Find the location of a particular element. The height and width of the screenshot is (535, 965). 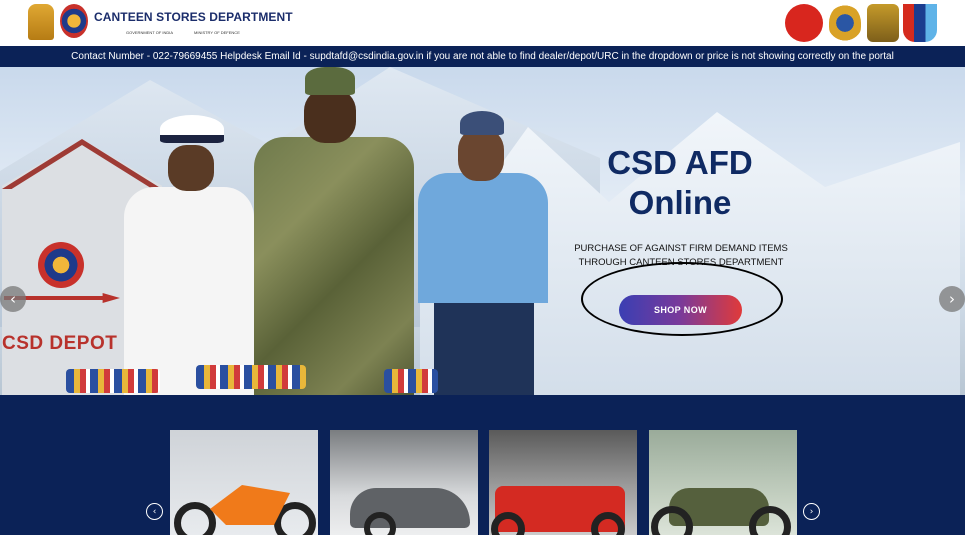

navy-officer-figure is located at coordinates (188, 255).